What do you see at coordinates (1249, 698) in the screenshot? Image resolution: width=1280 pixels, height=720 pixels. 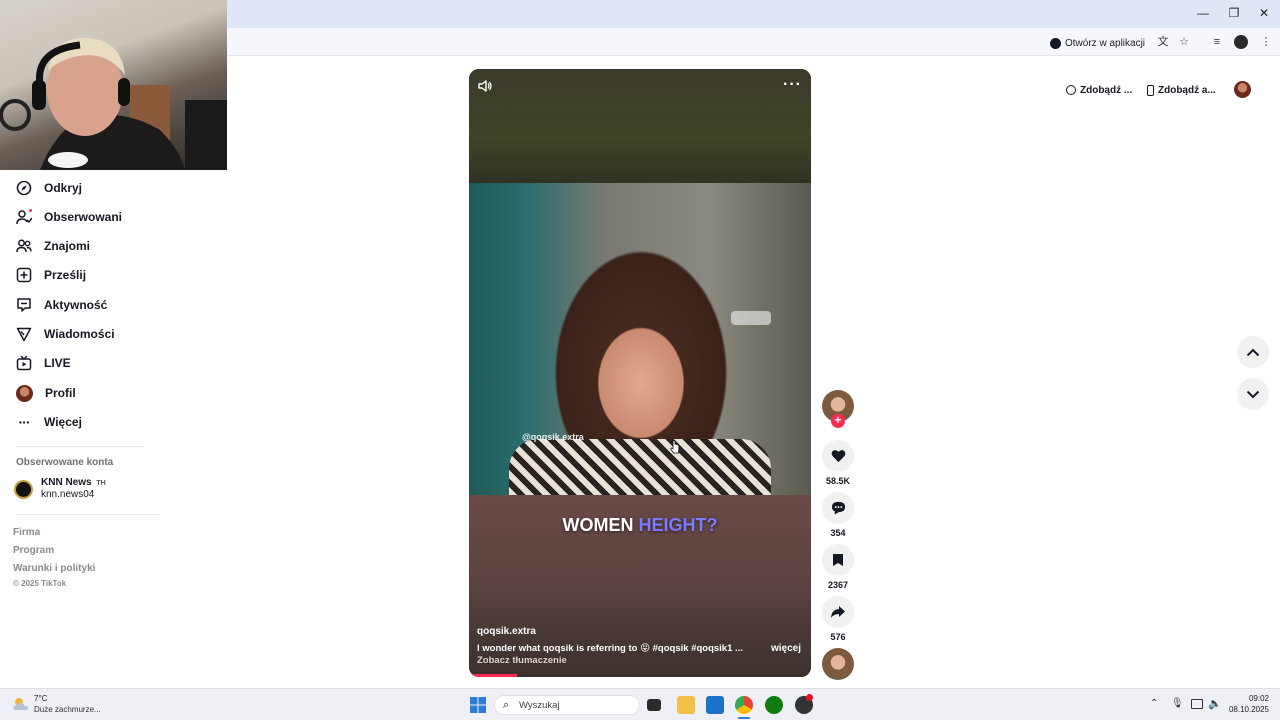 I see `clock-time: 09:02` at bounding box center [1249, 698].